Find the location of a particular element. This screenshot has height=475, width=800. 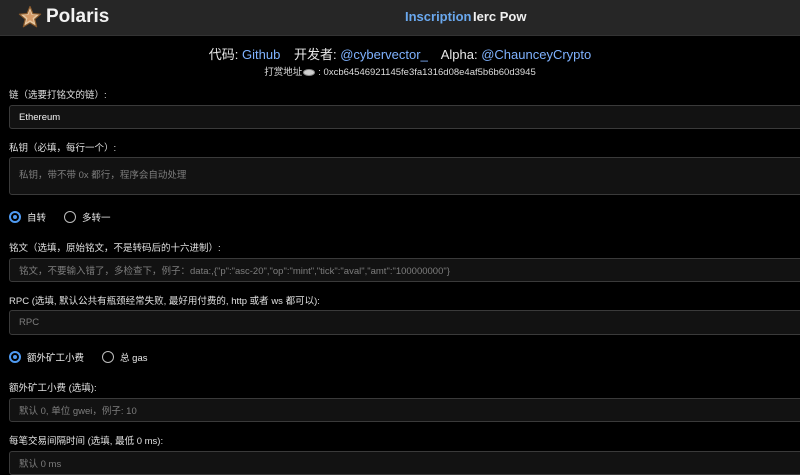

radio-self-transfer is located at coordinates (15, 217).